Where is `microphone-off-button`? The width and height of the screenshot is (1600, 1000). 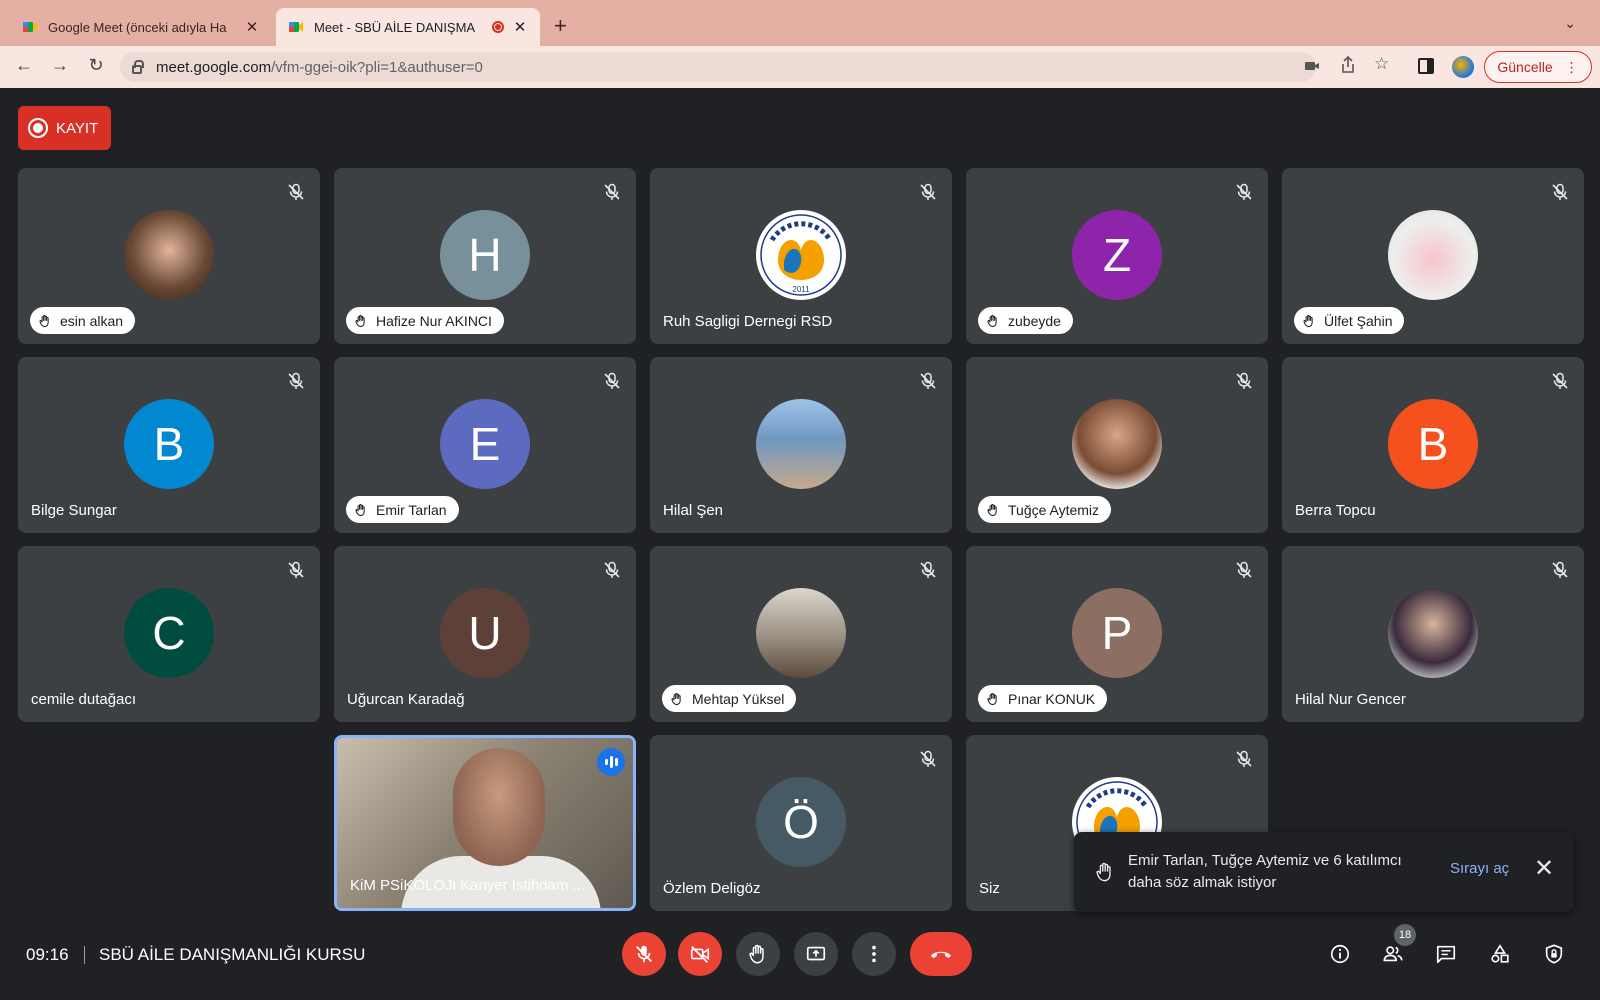
microphone-off-button is located at coordinates (644, 954).